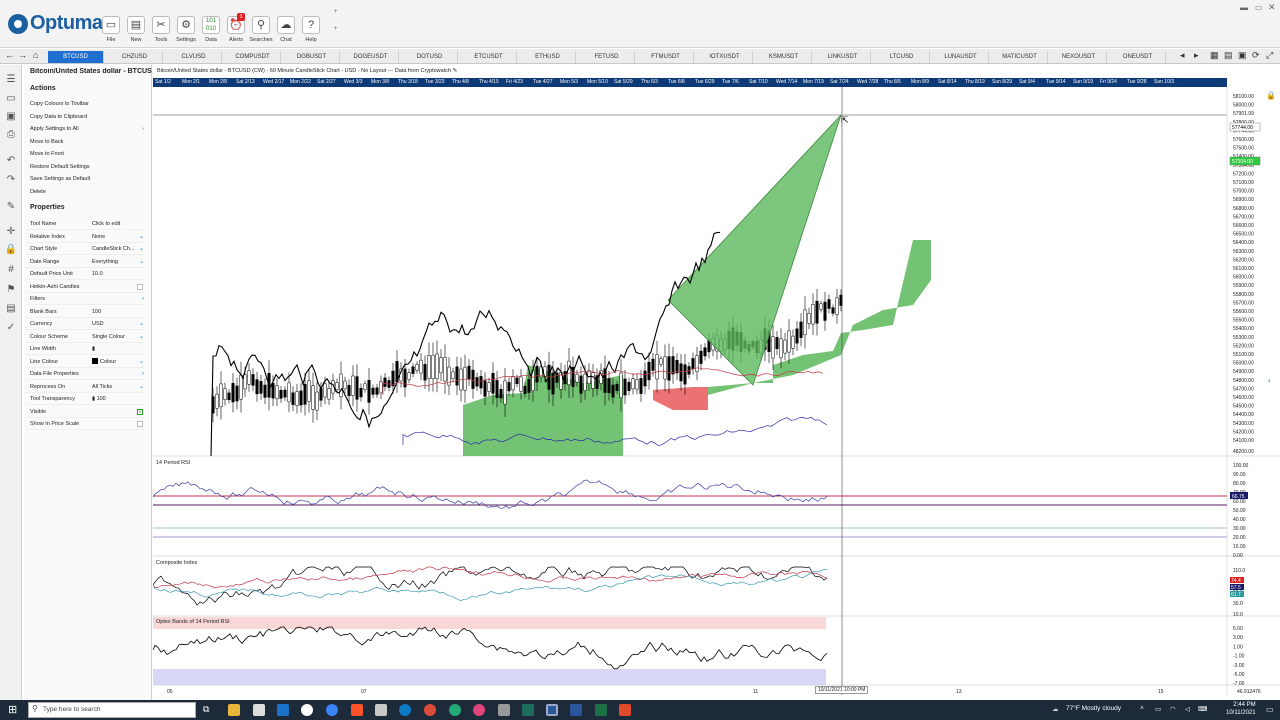 The image size is (1280, 720). Describe the element at coordinates (357, 710) in the screenshot. I see `brave-icon` at that location.